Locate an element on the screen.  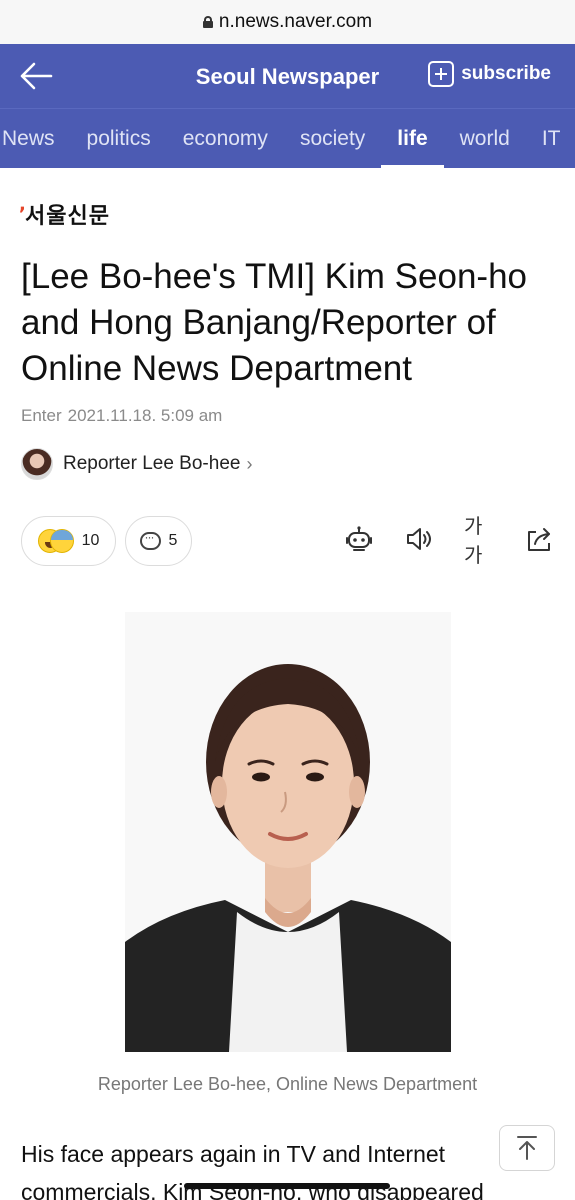
plus-icon is located at coordinates (441, 74).